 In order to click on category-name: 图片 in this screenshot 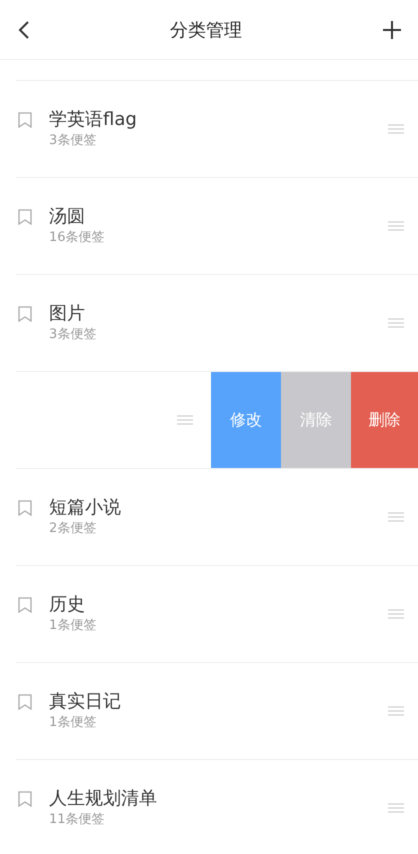, I will do `click(218, 314)`.